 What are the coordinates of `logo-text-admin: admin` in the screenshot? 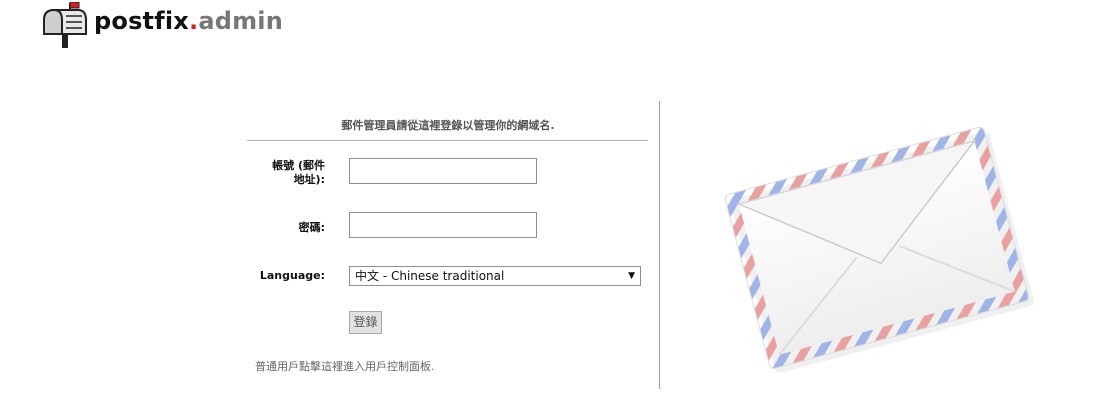 It's located at (241, 21).